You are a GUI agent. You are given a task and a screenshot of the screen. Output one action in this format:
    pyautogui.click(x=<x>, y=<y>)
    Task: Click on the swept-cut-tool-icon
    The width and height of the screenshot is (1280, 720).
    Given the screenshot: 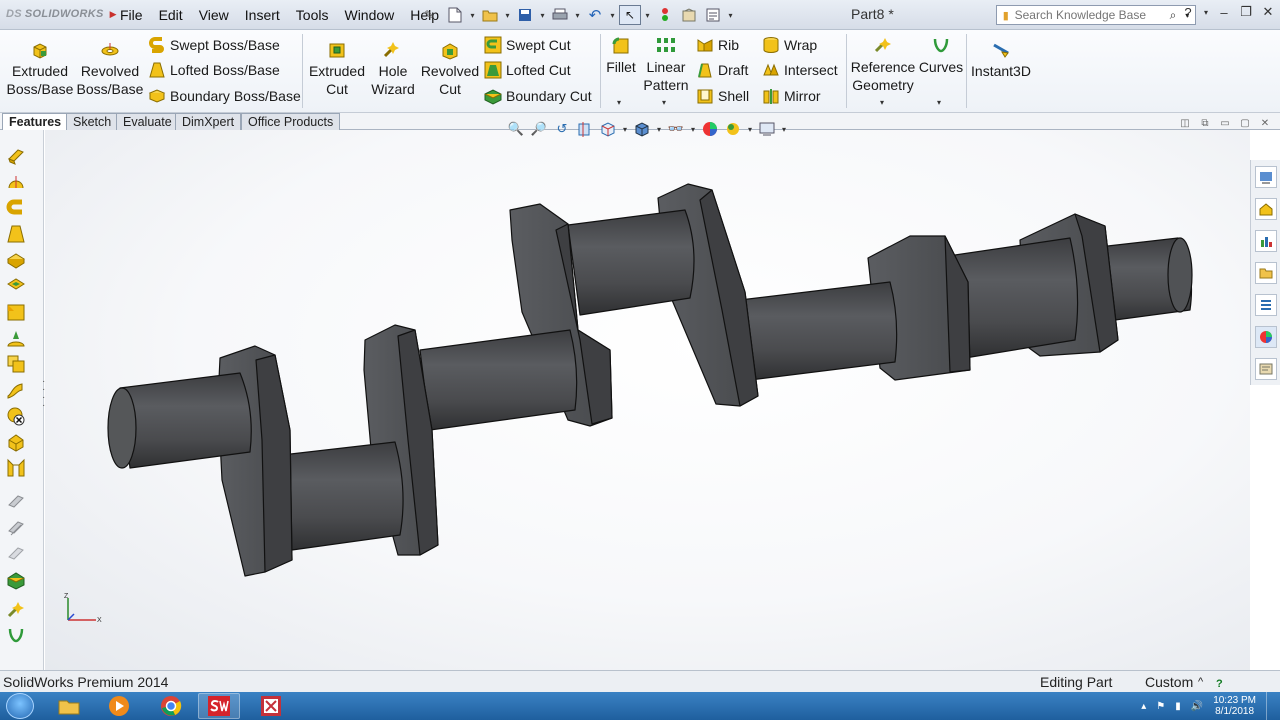 What is the action you would take?
    pyautogui.click(x=16, y=338)
    